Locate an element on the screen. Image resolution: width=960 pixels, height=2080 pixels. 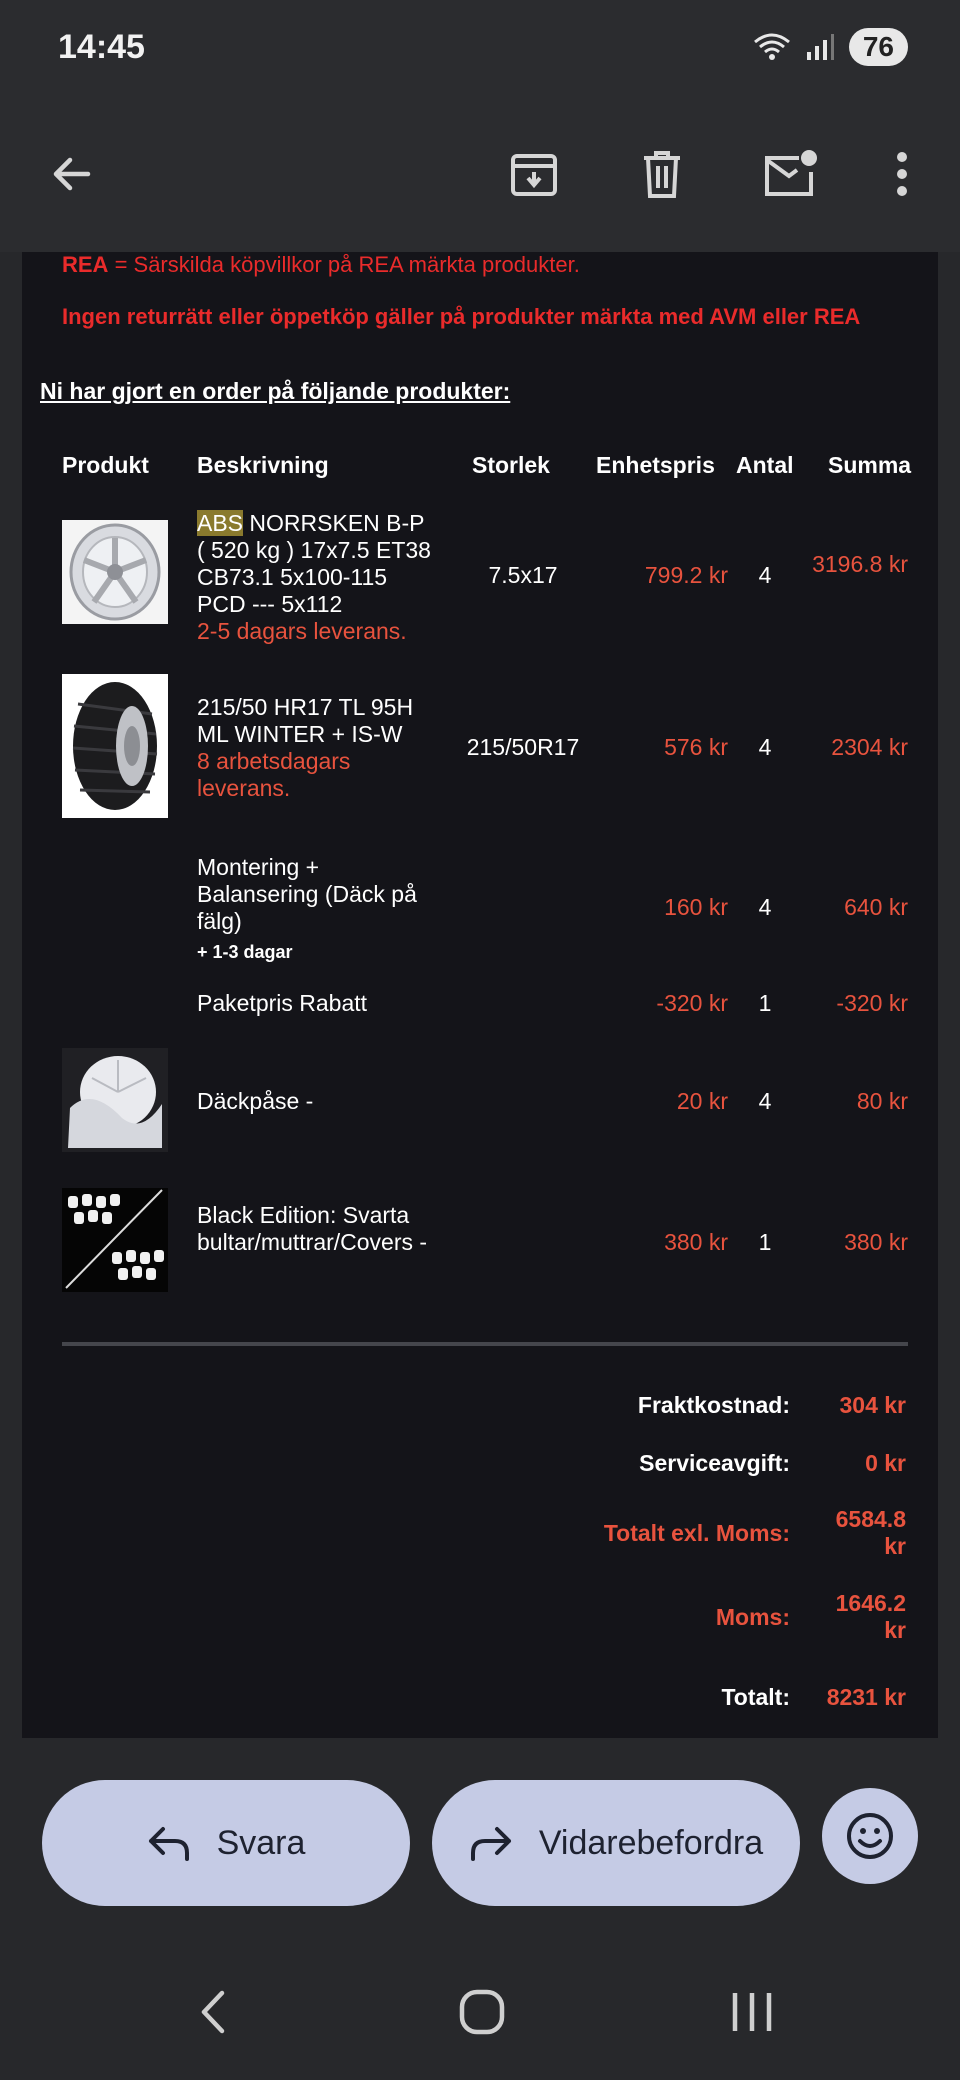
item-3-note: + 1-3 dagar is located at coordinates (245, 952).